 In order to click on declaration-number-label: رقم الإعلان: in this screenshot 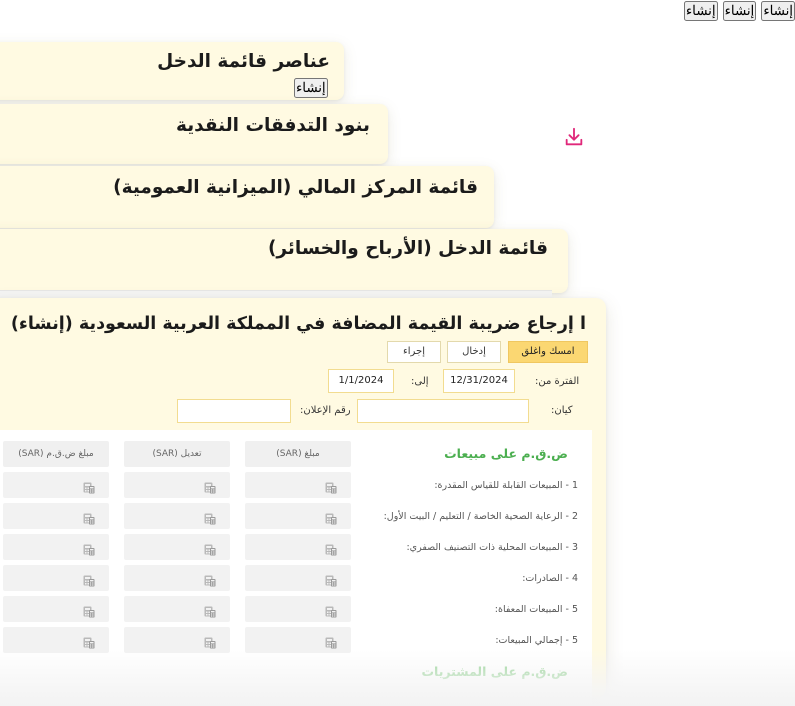, I will do `click(325, 410)`.